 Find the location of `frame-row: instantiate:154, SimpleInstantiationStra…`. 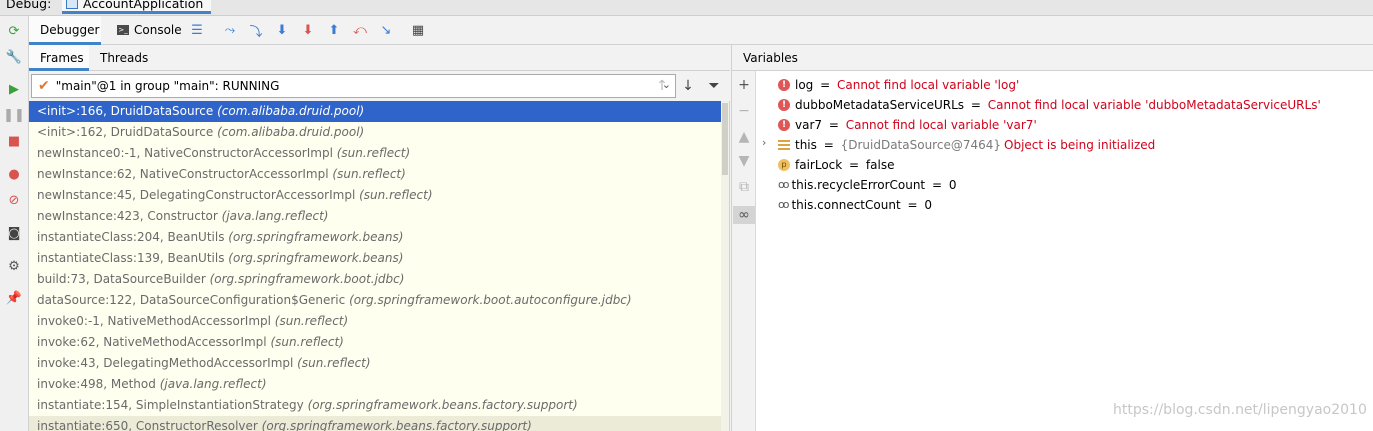

frame-row: instantiate:154, SimpleInstantiationStra… is located at coordinates (375, 405).